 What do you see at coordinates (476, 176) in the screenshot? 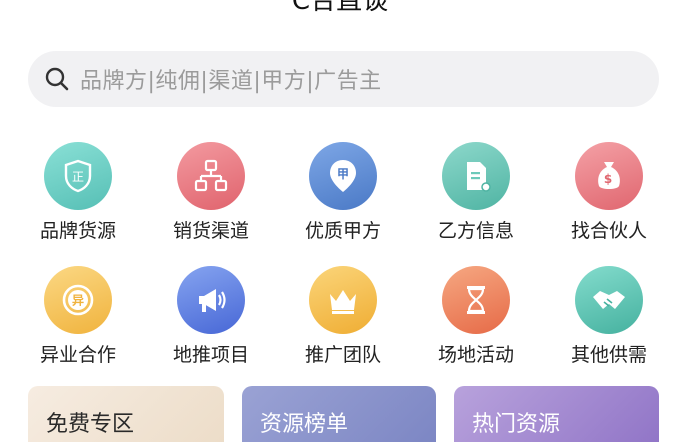
I see `document-icon` at bounding box center [476, 176].